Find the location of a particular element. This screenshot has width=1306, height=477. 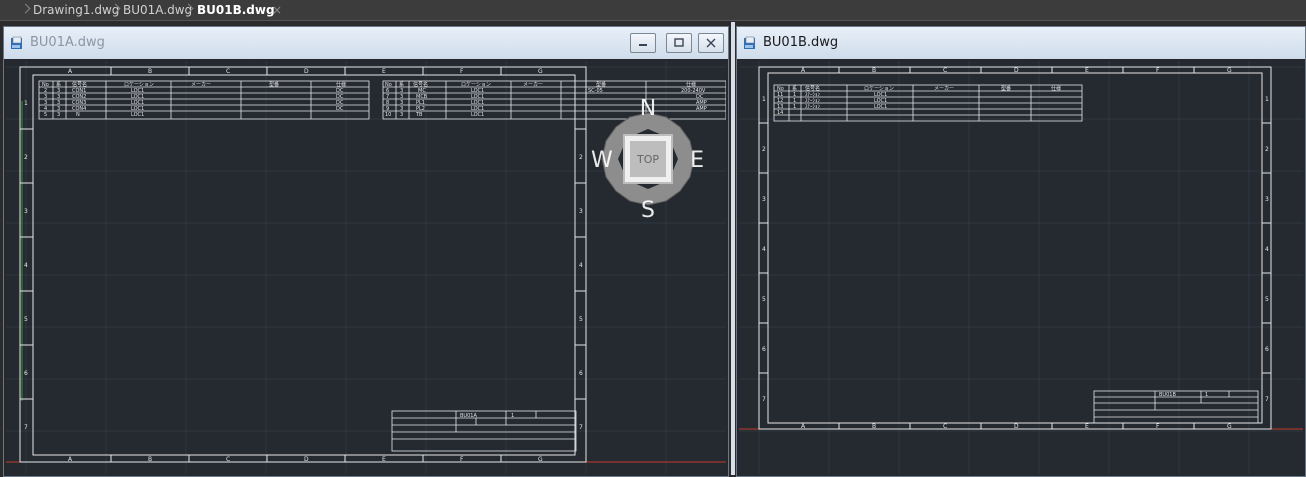

column-letter: A is located at coordinates (70, 71).